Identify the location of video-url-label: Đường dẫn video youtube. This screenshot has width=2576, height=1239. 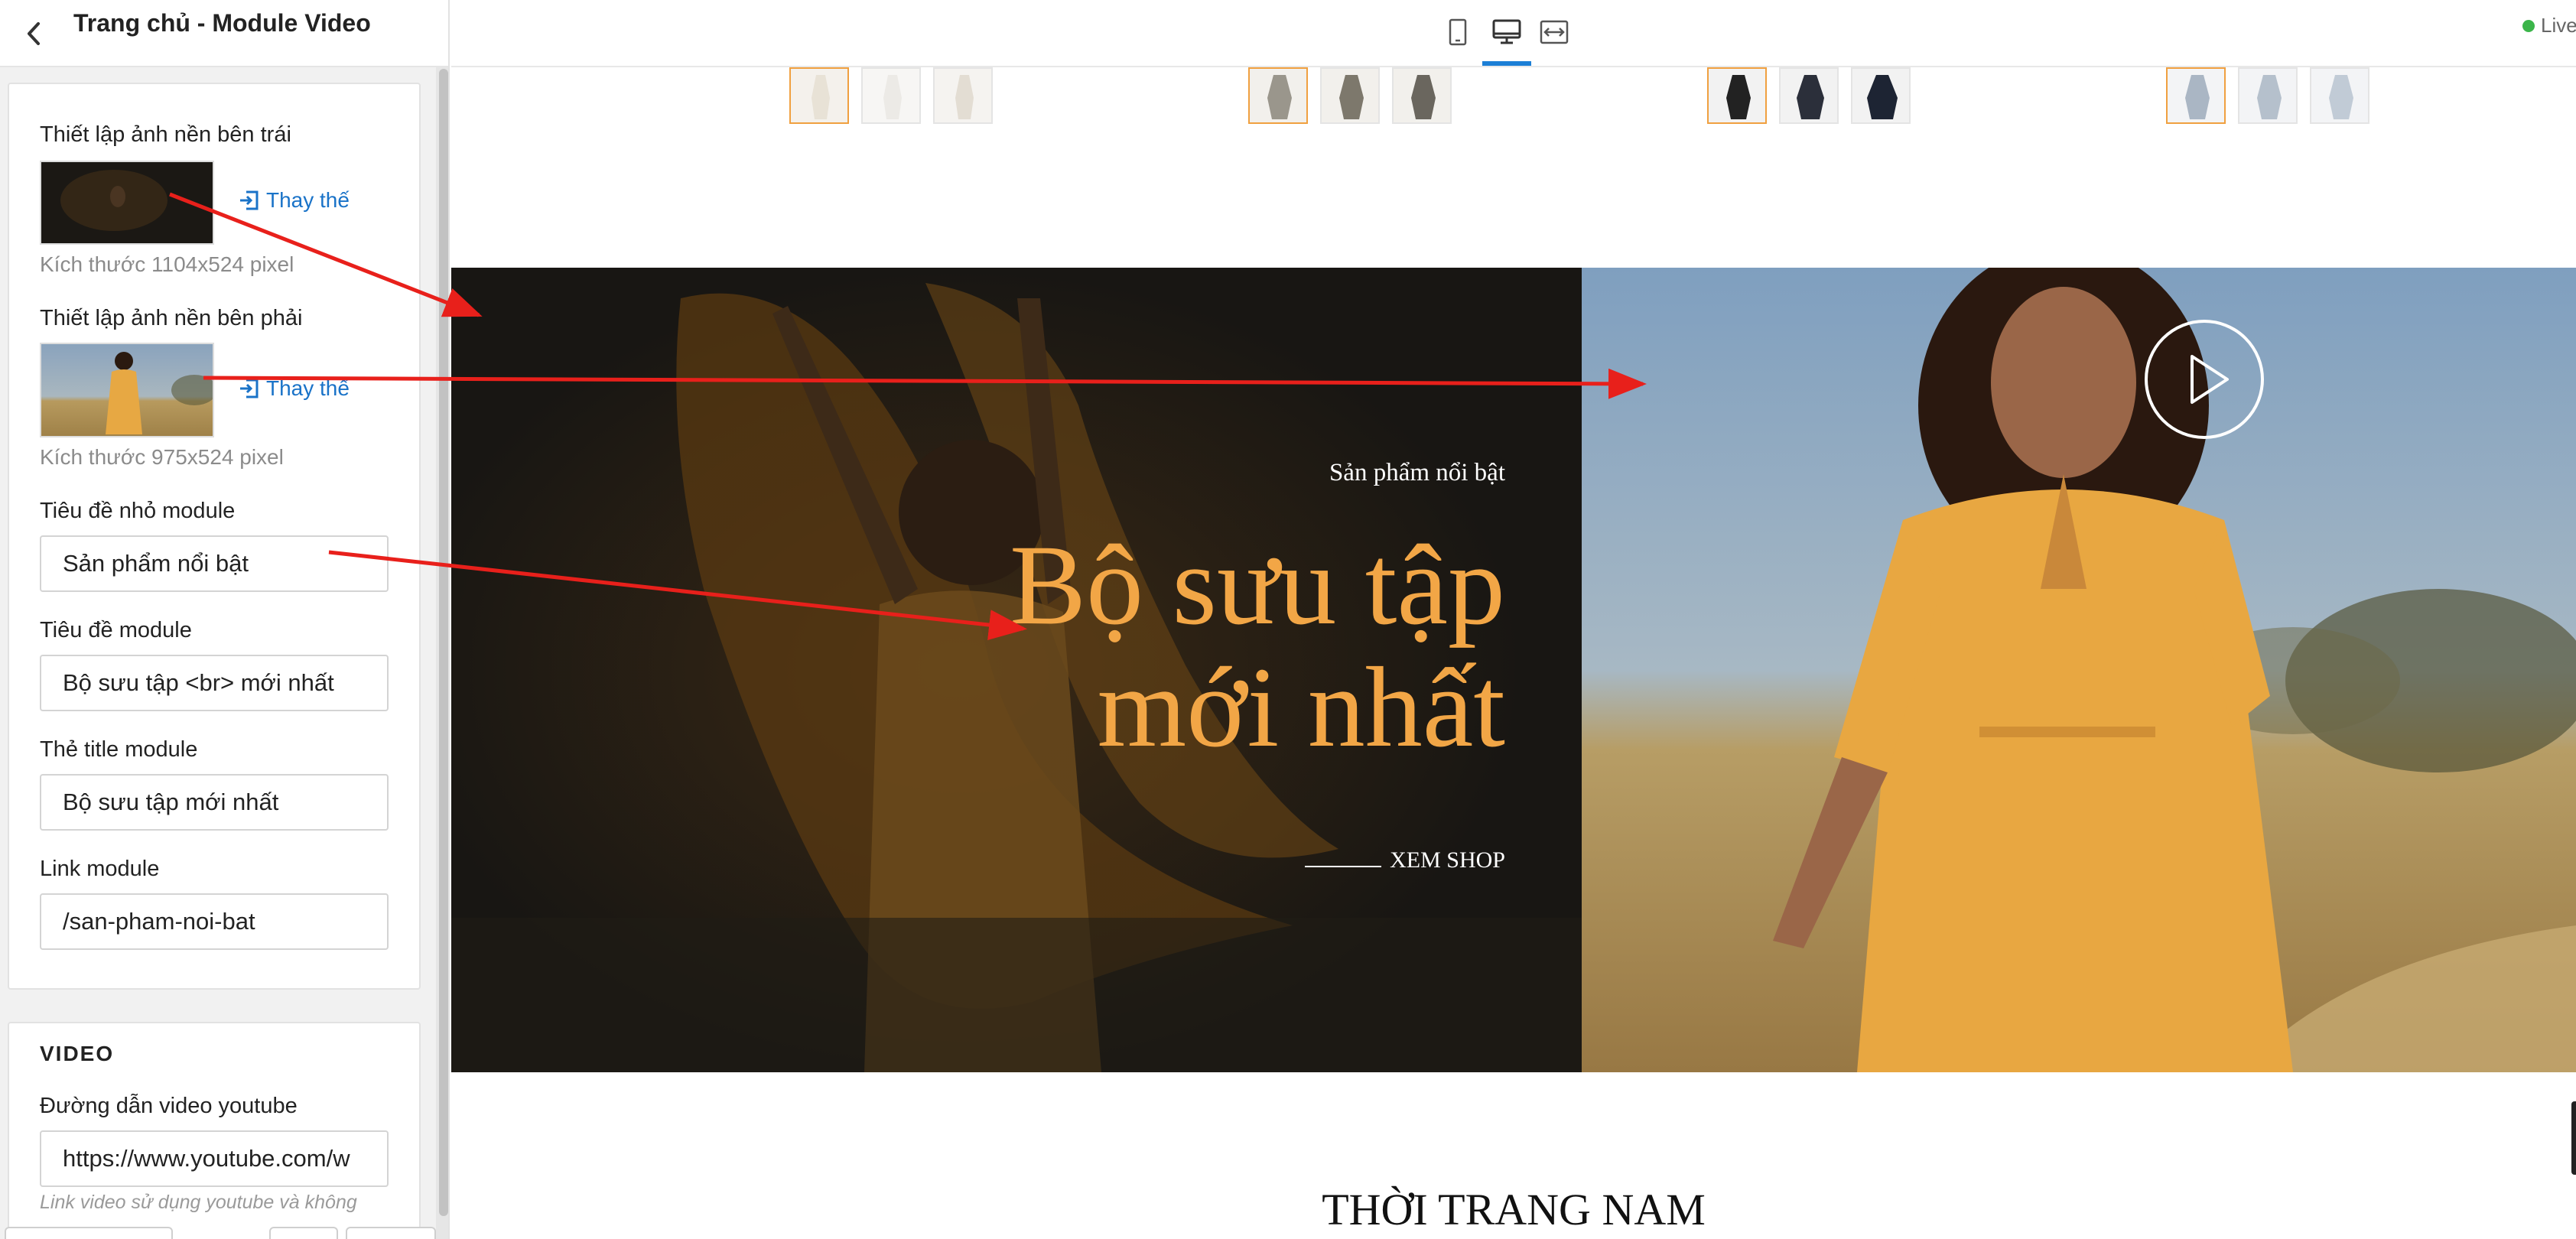
(169, 1106).